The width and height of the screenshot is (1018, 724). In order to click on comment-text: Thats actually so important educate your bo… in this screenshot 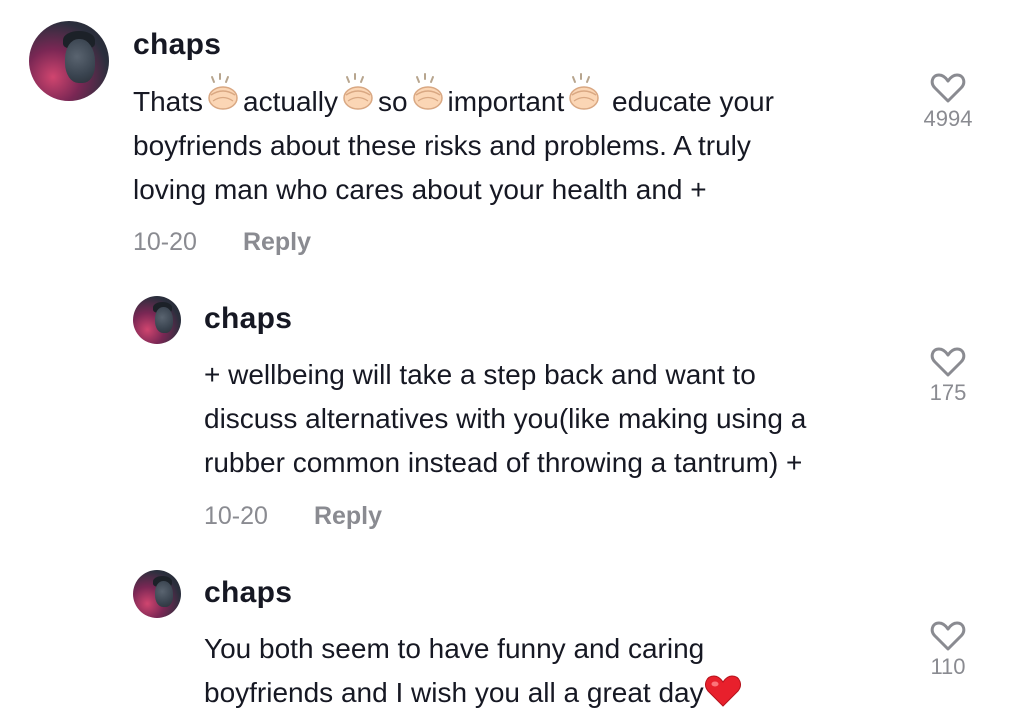, I will do `click(453, 142)`.